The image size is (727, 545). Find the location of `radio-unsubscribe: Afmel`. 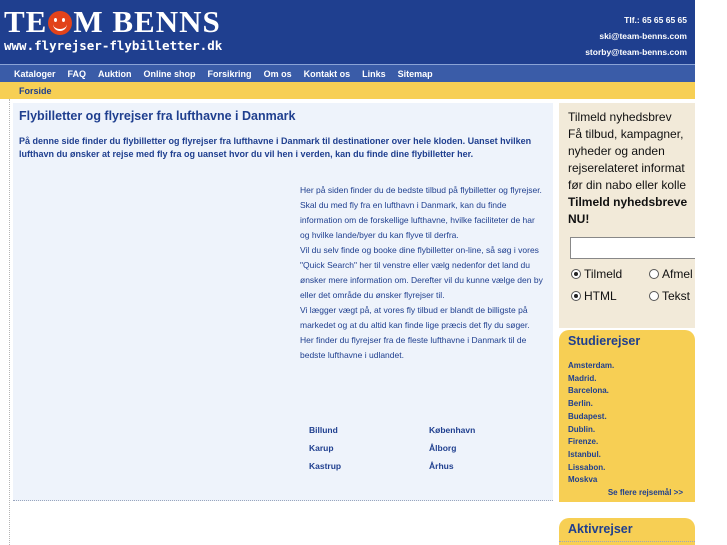

radio-unsubscribe: Afmel is located at coordinates (671, 274).